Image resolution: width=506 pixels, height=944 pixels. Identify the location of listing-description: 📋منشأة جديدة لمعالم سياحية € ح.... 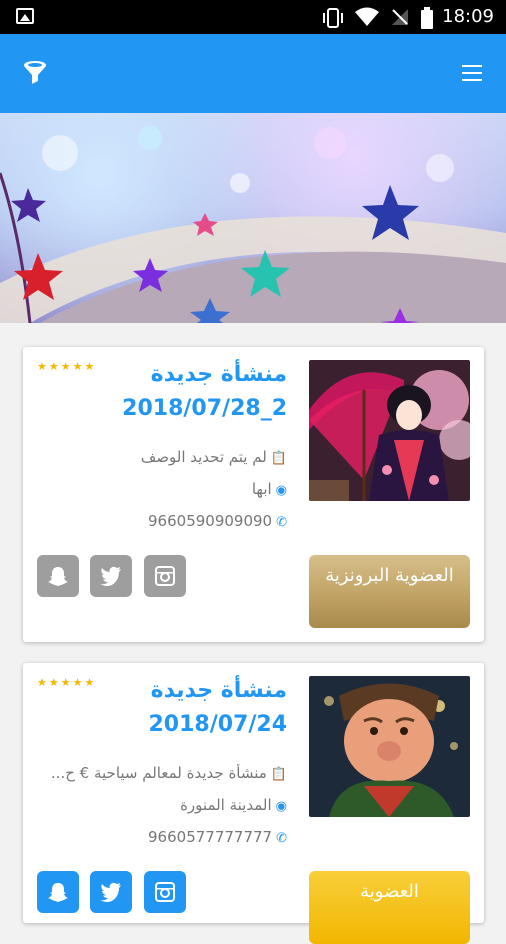
(157, 773).